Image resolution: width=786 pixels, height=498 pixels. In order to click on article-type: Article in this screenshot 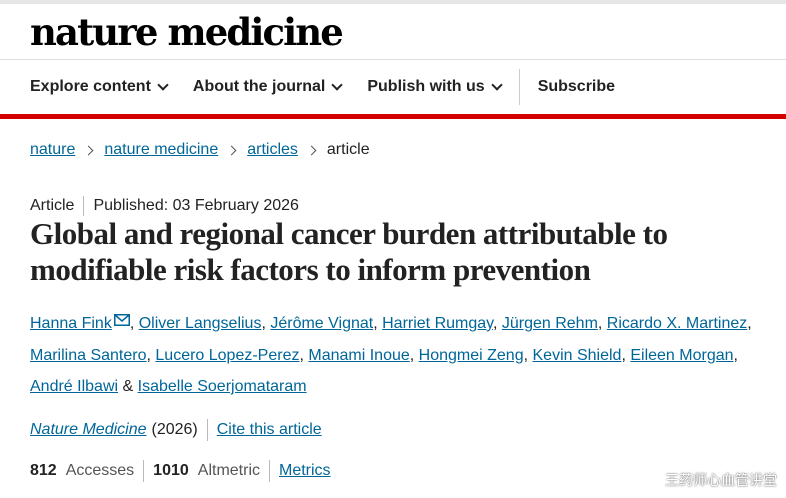, I will do `click(52, 205)`.